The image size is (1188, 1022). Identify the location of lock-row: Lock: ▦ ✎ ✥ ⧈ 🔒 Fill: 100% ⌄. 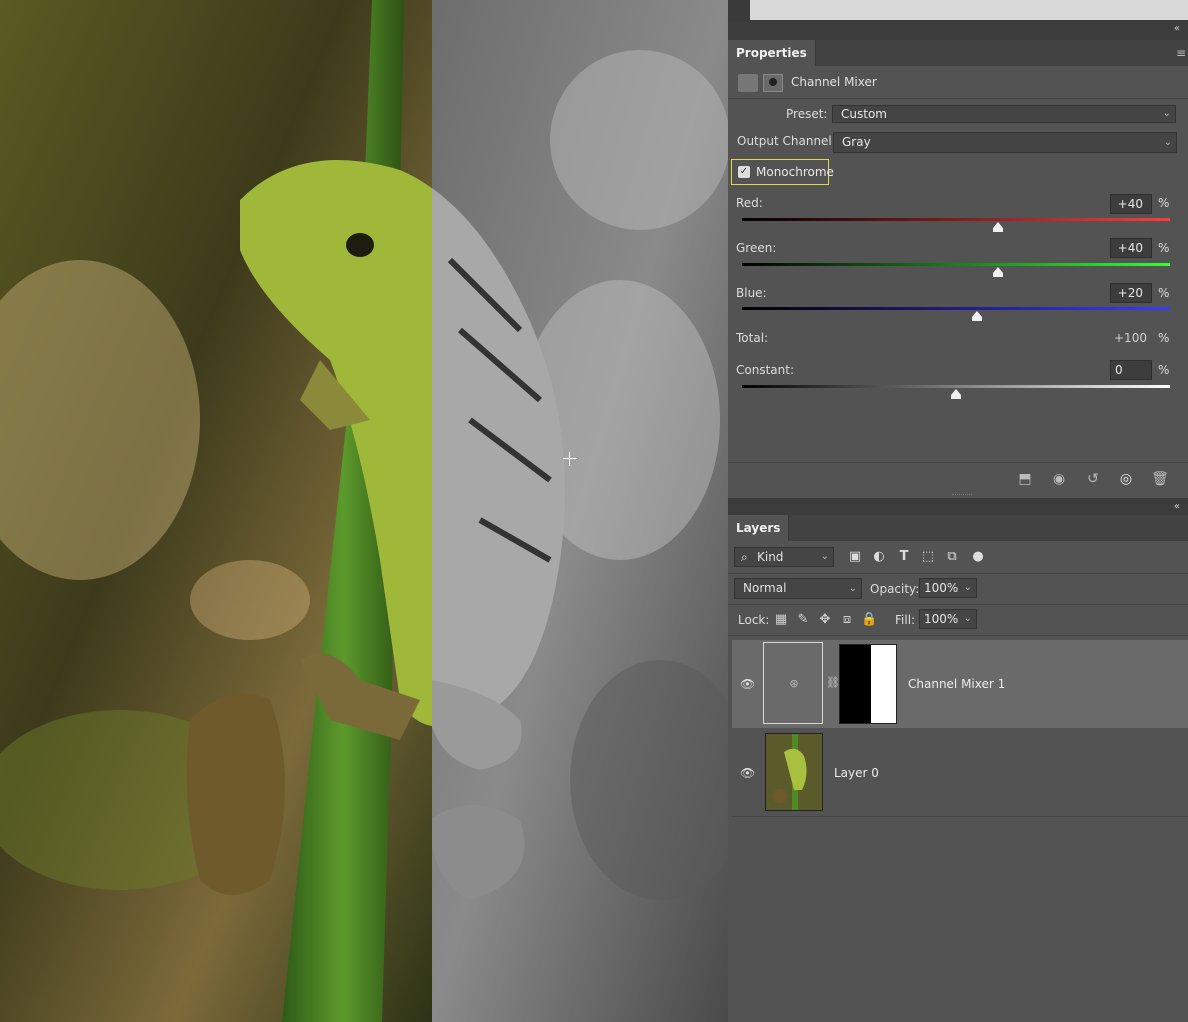
(958, 620).